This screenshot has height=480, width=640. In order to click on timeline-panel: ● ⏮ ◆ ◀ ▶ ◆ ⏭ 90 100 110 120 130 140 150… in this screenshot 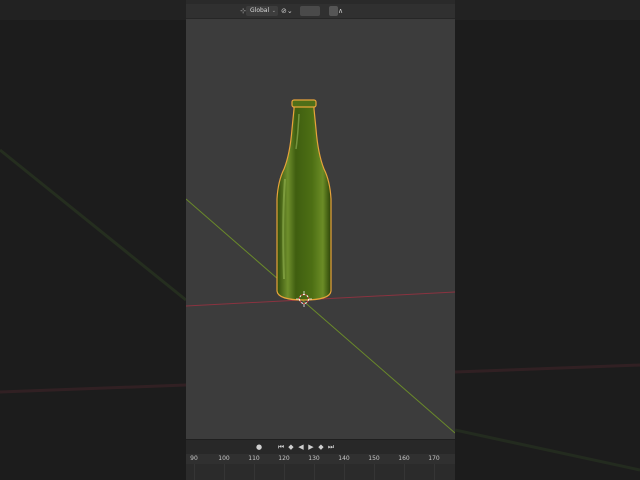, I will do `click(320, 459)`.